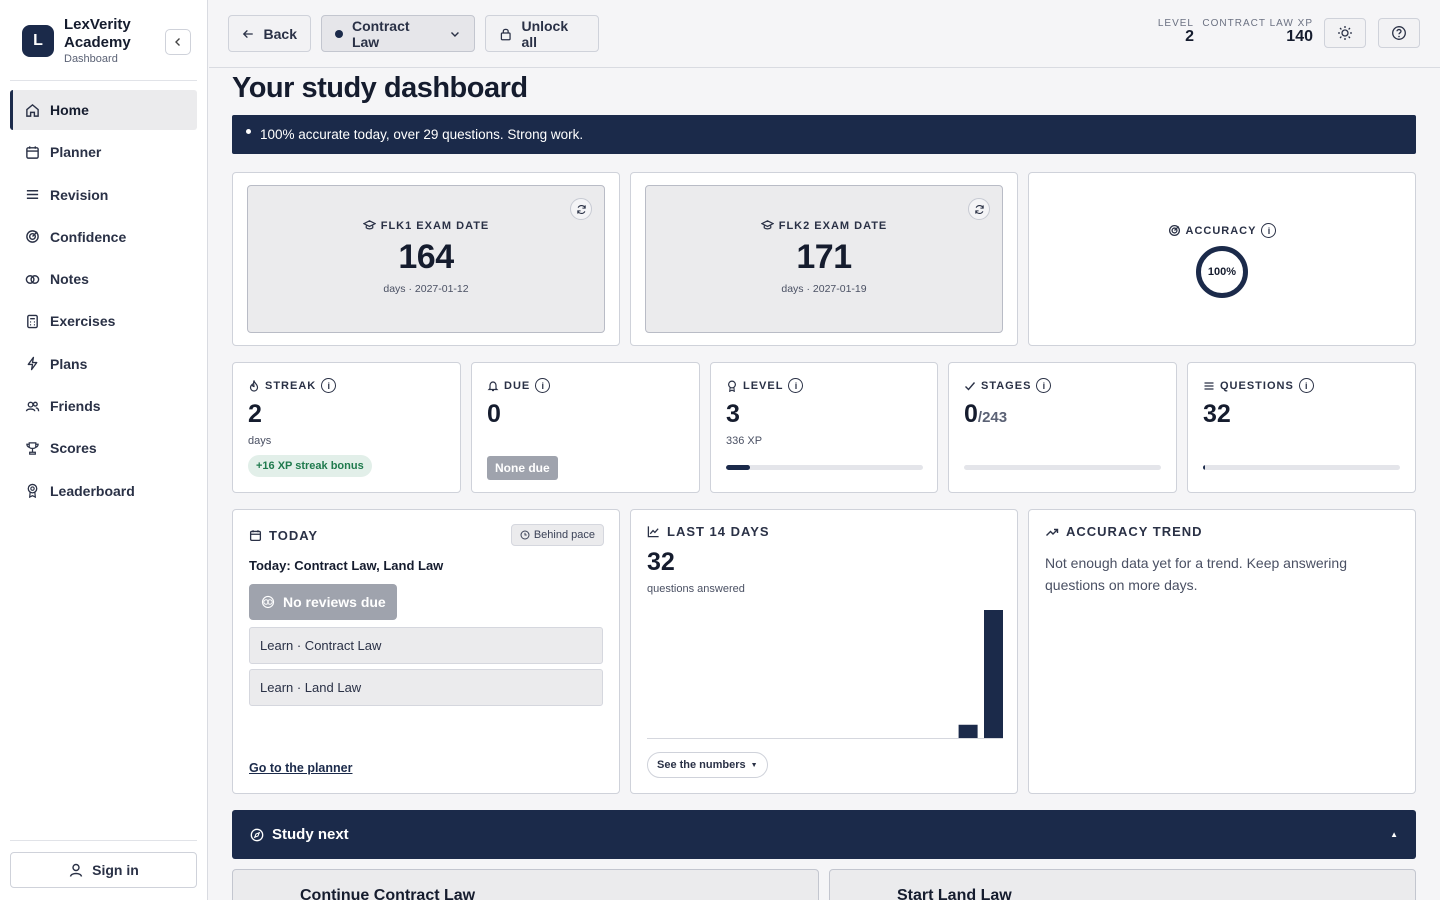  Describe the element at coordinates (1122, 884) in the screenshot. I see `start-land-law-card: Start Land Law` at that location.